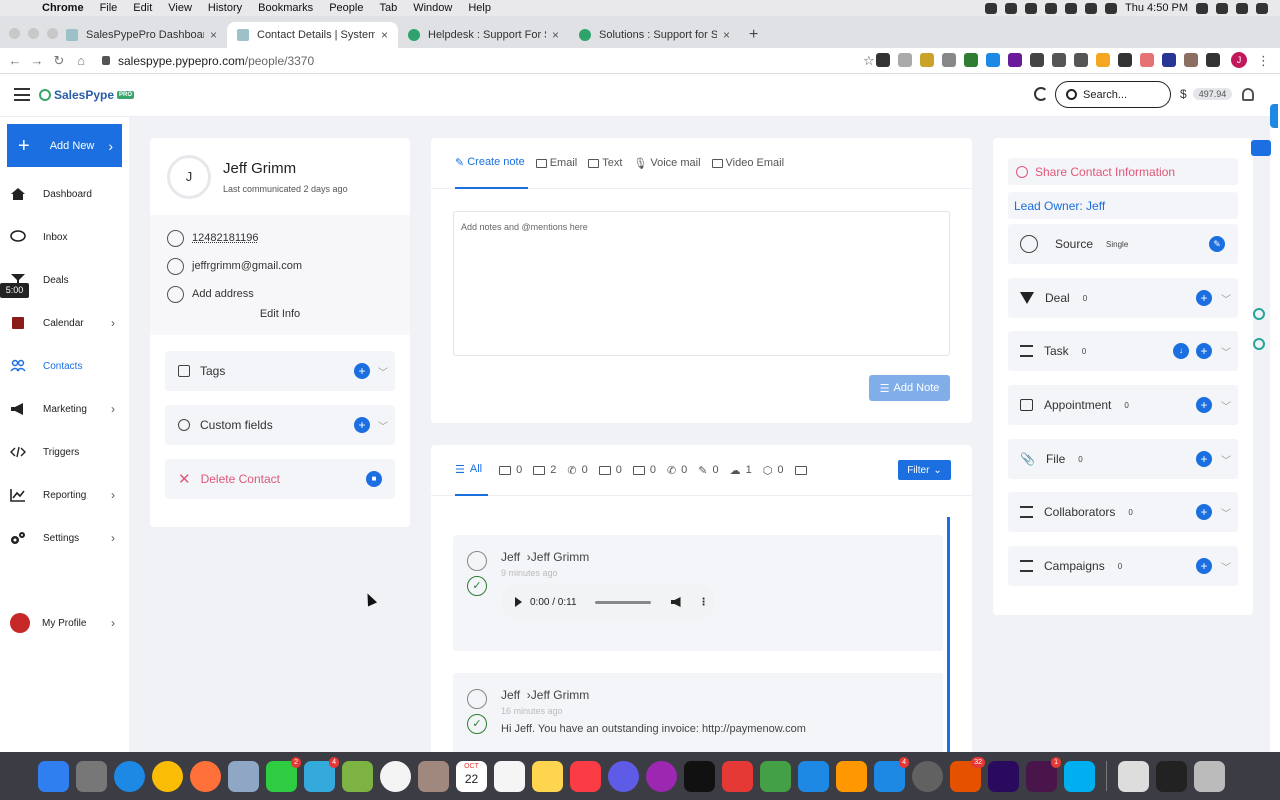  What do you see at coordinates (610, 470) in the screenshot?
I see `tab-videos: 0` at bounding box center [610, 470].